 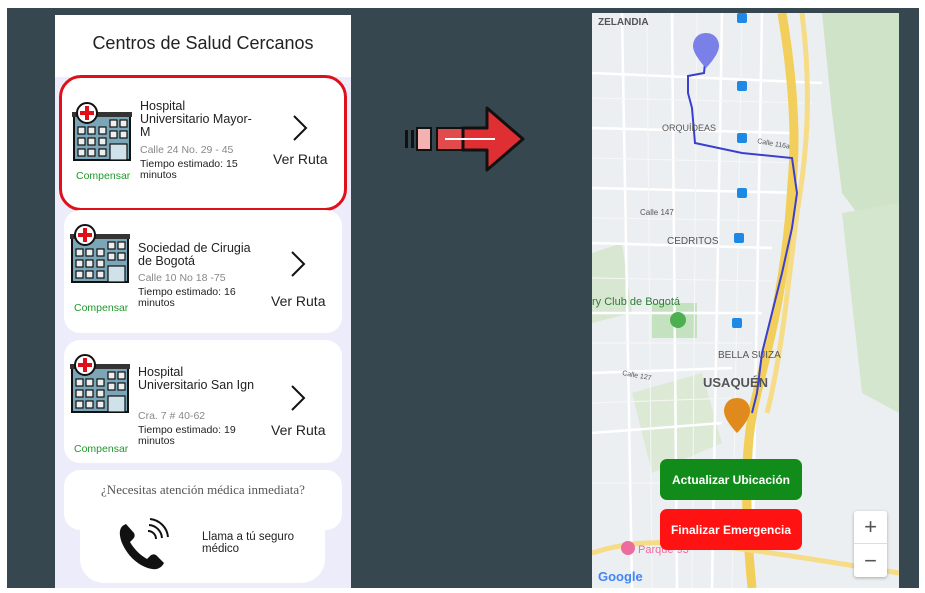 What do you see at coordinates (187, 150) in the screenshot?
I see `hospital-address: Calle 24 No. 29 - 45` at bounding box center [187, 150].